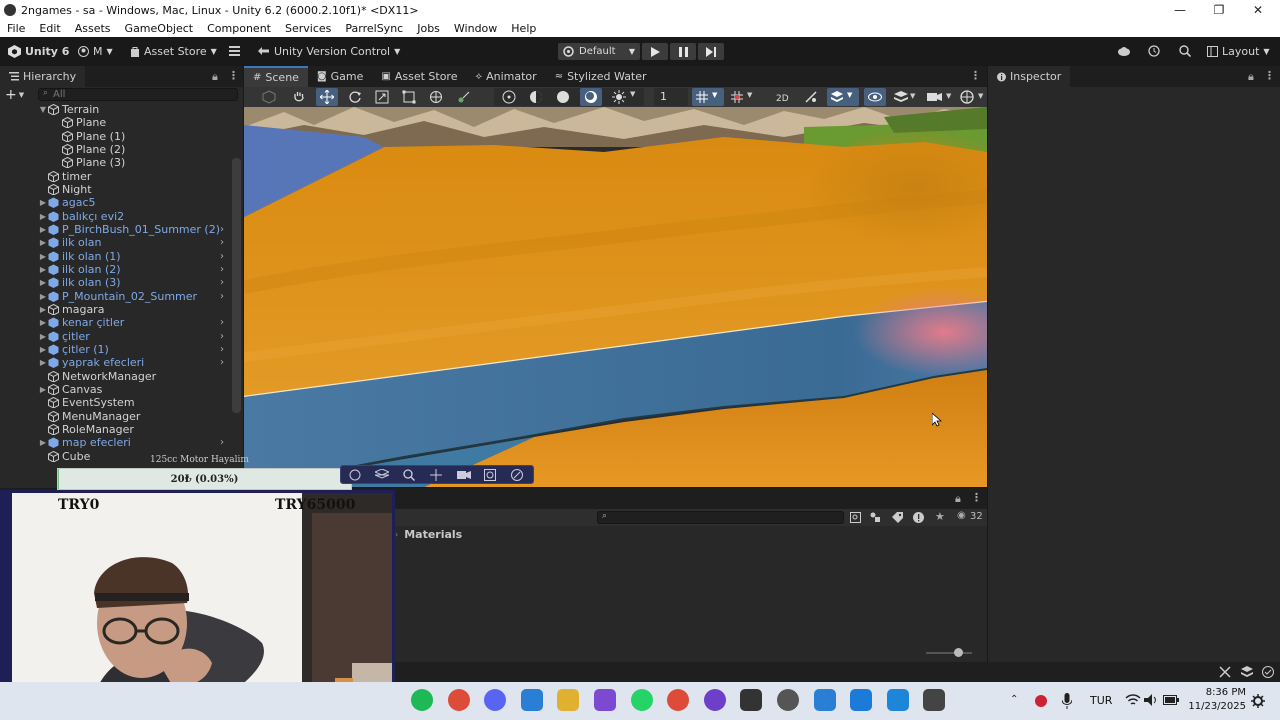 The image size is (1280, 720). What do you see at coordinates (475, 28) in the screenshot?
I see `menu-window: Window` at bounding box center [475, 28].